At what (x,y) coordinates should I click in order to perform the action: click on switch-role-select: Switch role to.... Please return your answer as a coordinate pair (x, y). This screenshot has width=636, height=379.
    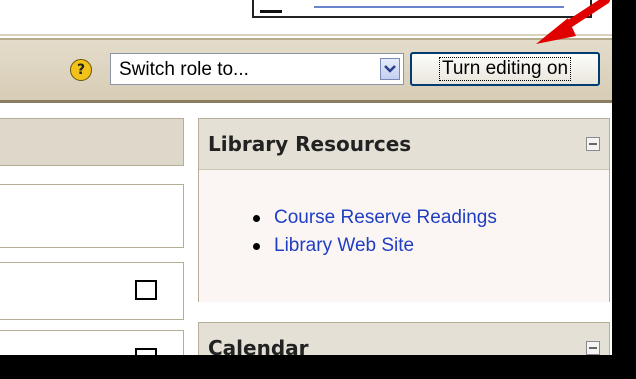
    Looking at the image, I should click on (257, 69).